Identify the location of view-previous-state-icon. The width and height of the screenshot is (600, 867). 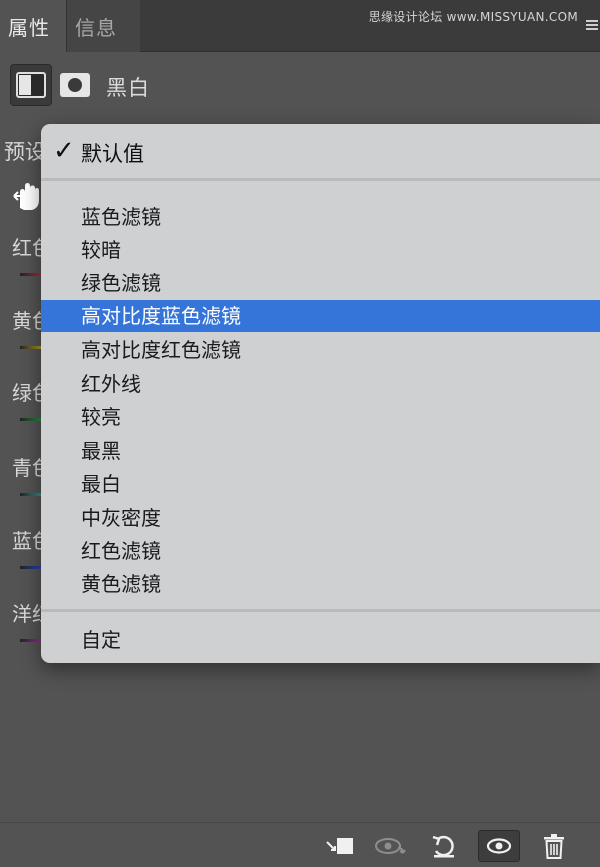
(390, 846).